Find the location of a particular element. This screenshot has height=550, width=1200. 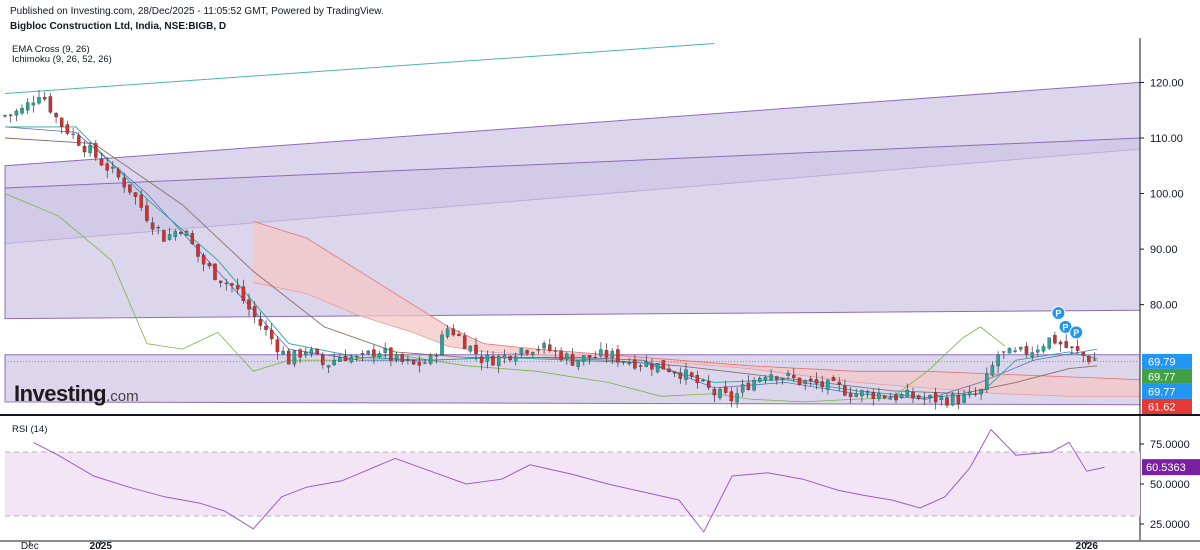

y-tick-label: 120.00 is located at coordinates (1167, 83).